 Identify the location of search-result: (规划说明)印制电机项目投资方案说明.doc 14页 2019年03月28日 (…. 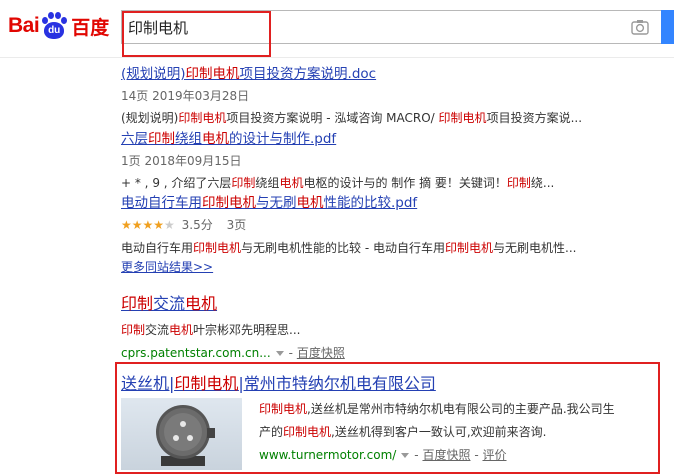
(351, 94).